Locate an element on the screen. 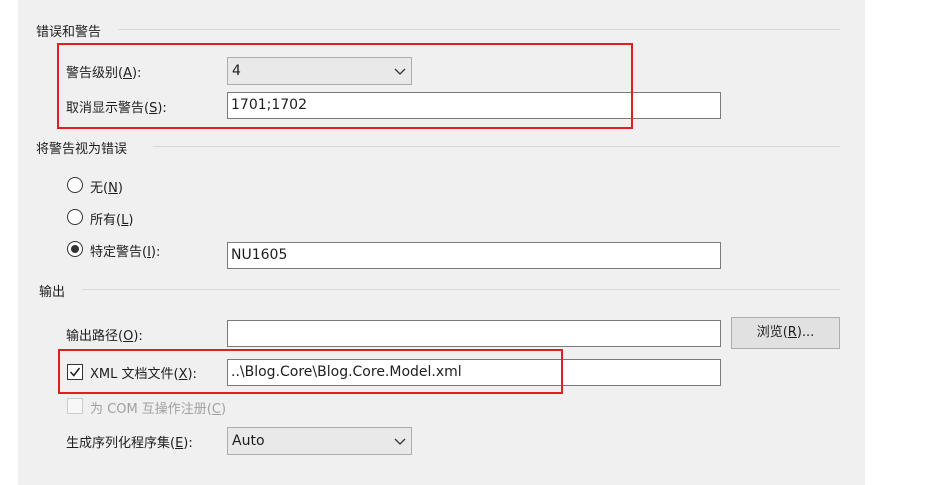 This screenshot has height=485, width=938. serialization-label: 生成序列化程序集(E): is located at coordinates (129, 443).